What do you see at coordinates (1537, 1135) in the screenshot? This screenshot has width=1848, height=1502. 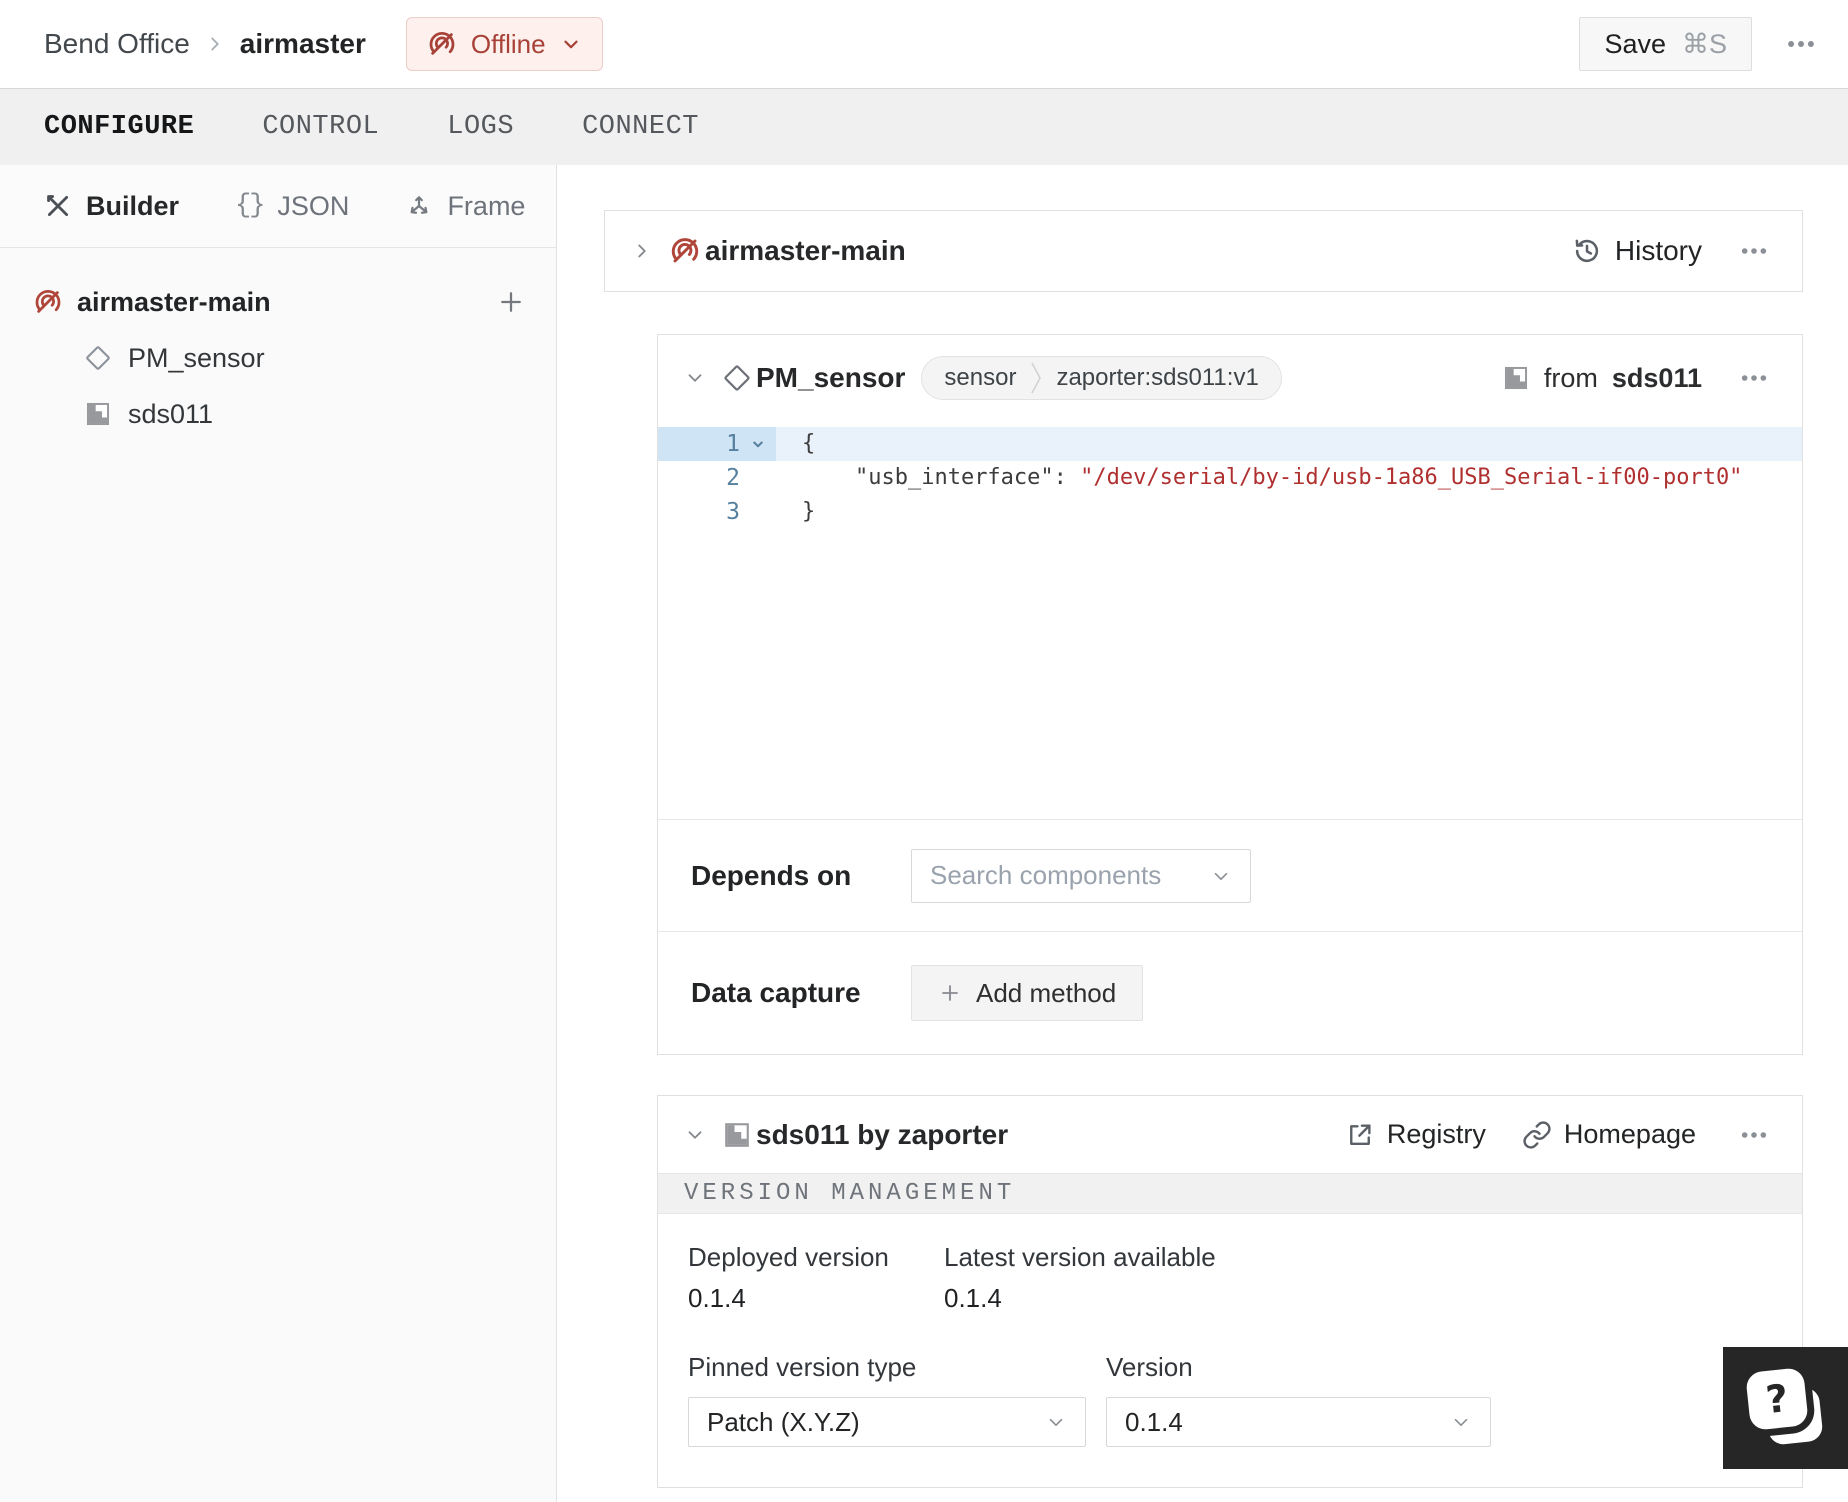 I see `link-icon` at bounding box center [1537, 1135].